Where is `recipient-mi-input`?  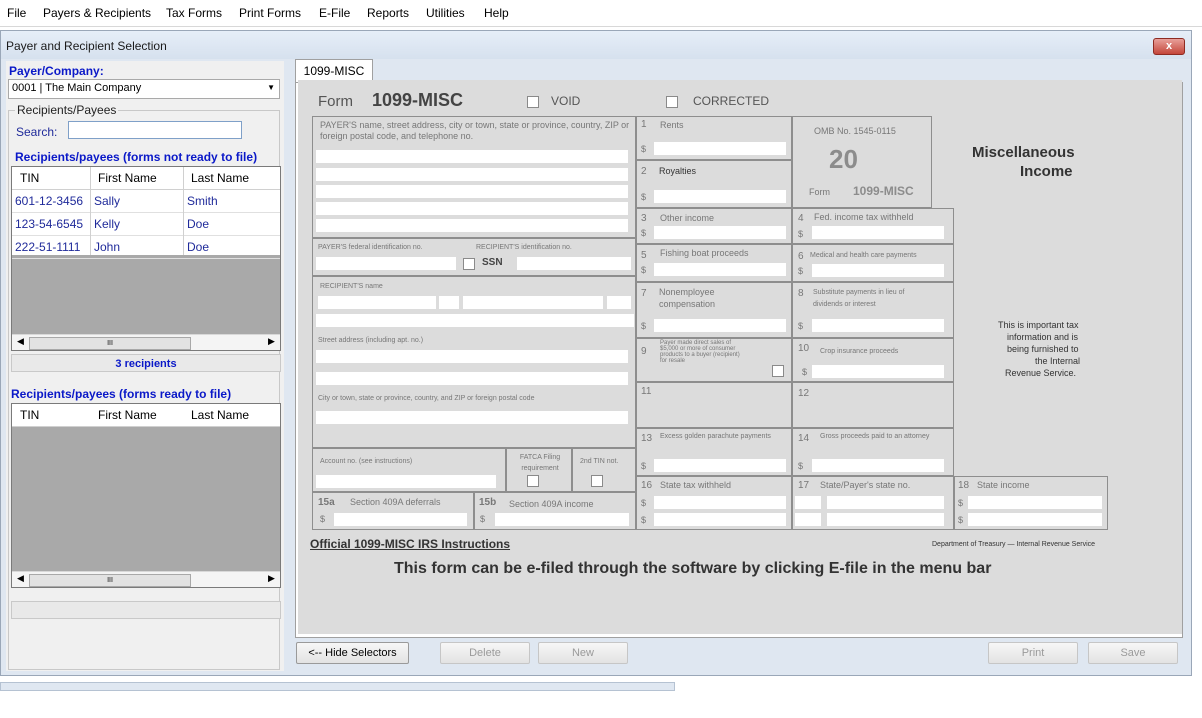 recipient-mi-input is located at coordinates (449, 302).